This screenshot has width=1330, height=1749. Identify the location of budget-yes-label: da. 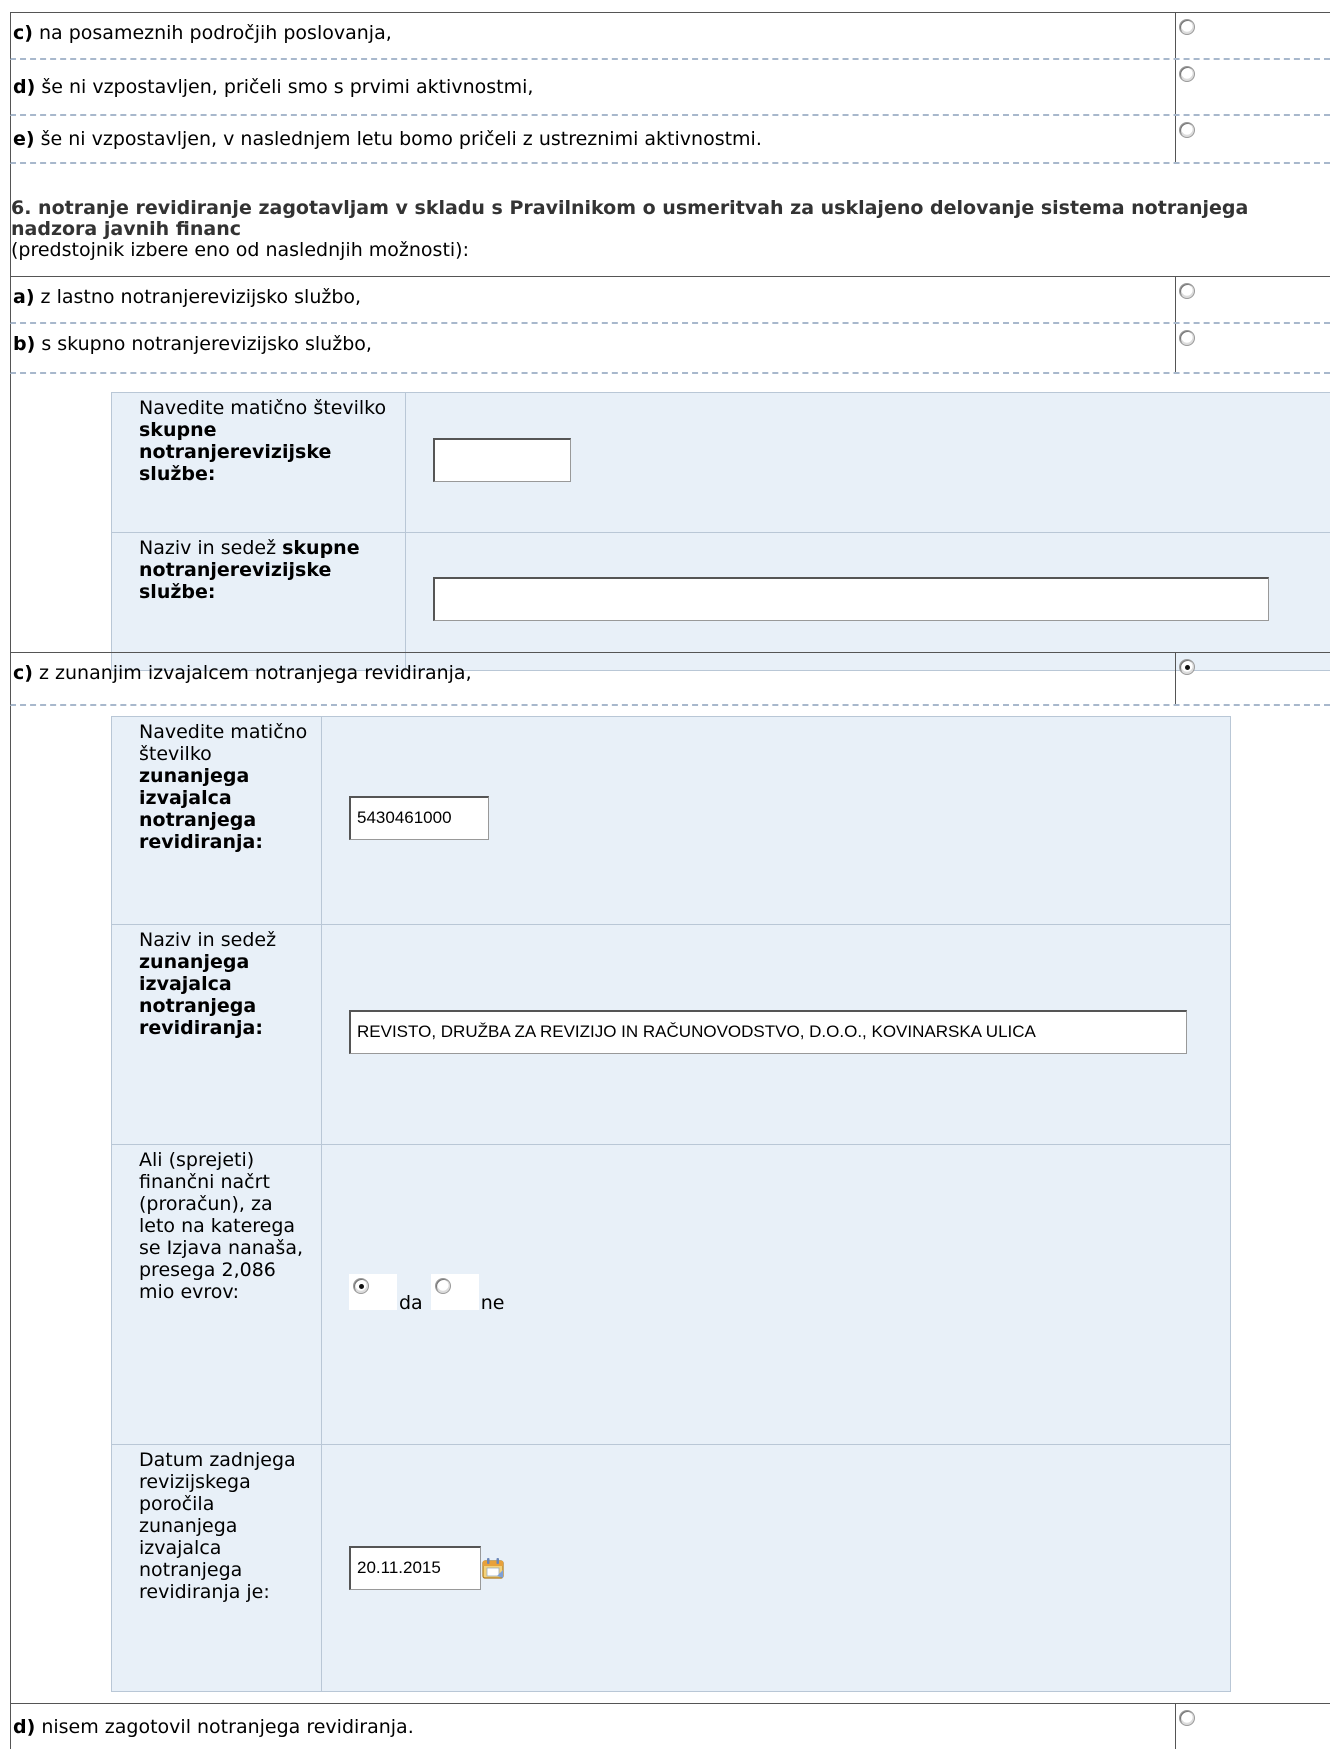
(411, 1303).